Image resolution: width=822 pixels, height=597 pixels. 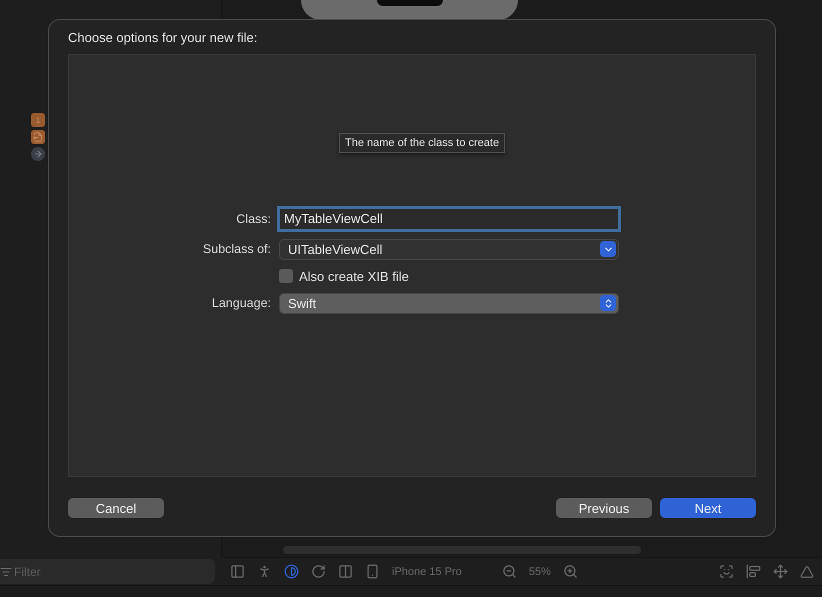 I want to click on columns-icon, so click(x=345, y=571).